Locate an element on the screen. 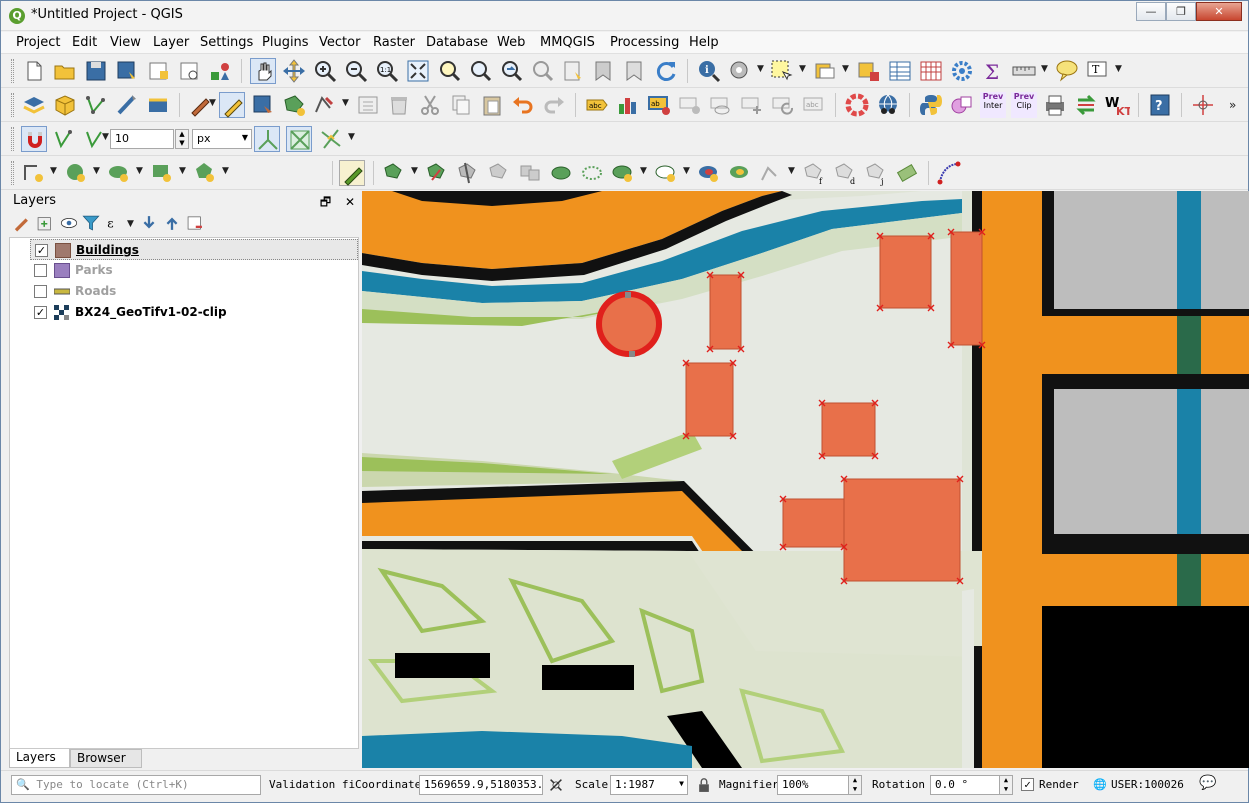 The width and height of the screenshot is (1249, 803). zoom-out-icon is located at coordinates (356, 71).